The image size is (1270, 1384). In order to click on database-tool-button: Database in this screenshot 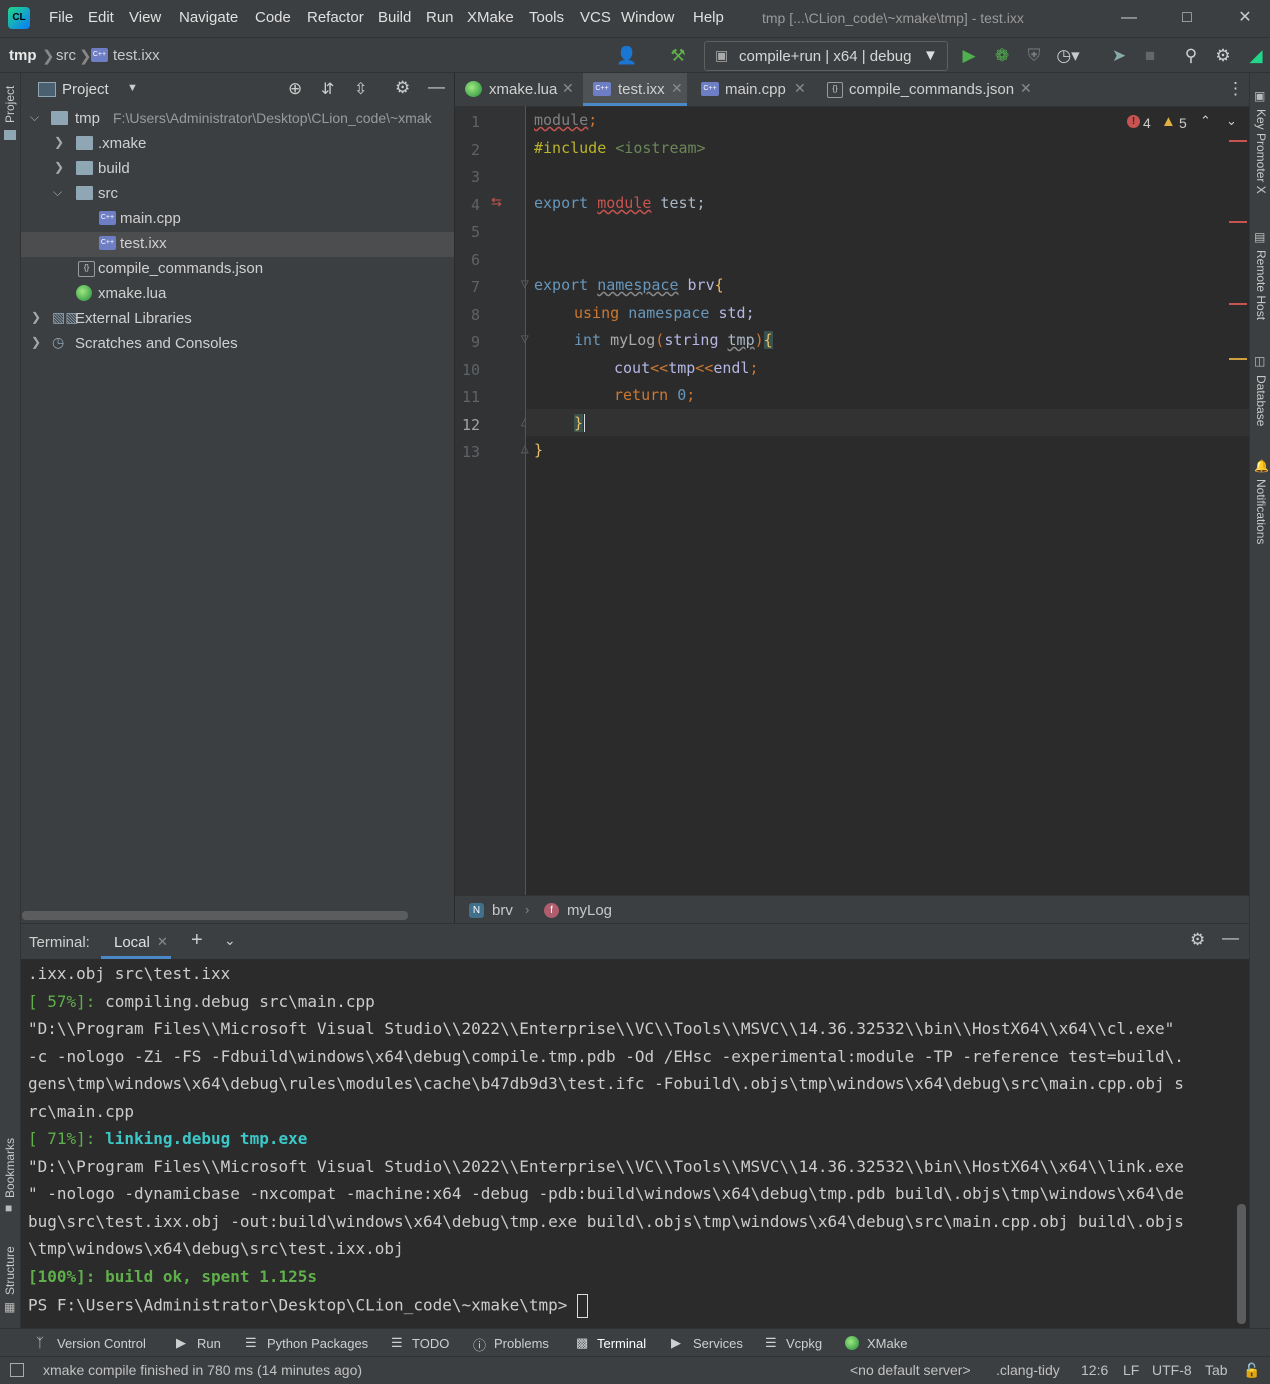, I will do `click(1261, 400)`.